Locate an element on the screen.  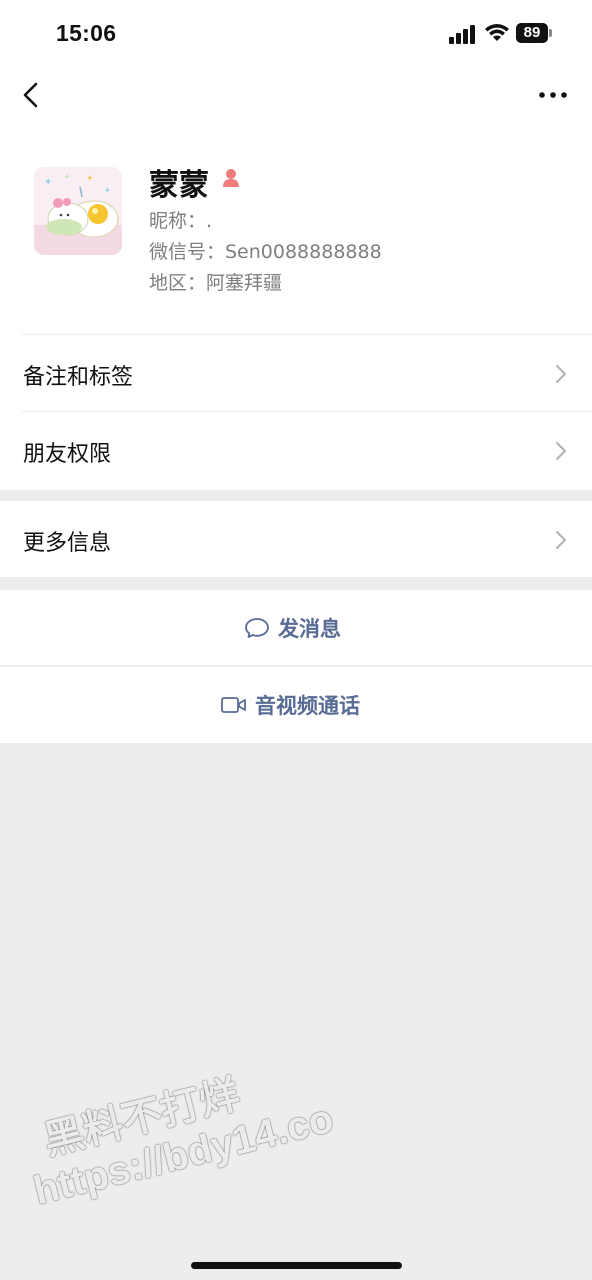
contact-name: 蒙蒙 is located at coordinates (179, 185).